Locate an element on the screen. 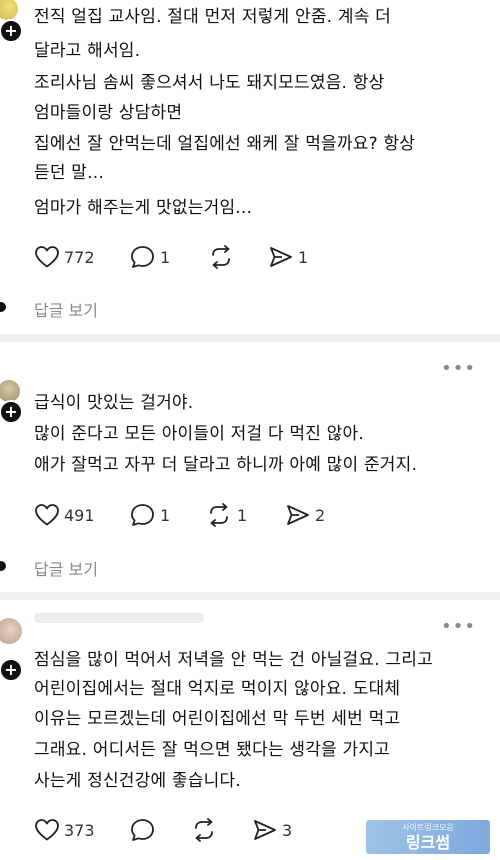 The image size is (500, 860). repost-count: 1 is located at coordinates (242, 515).